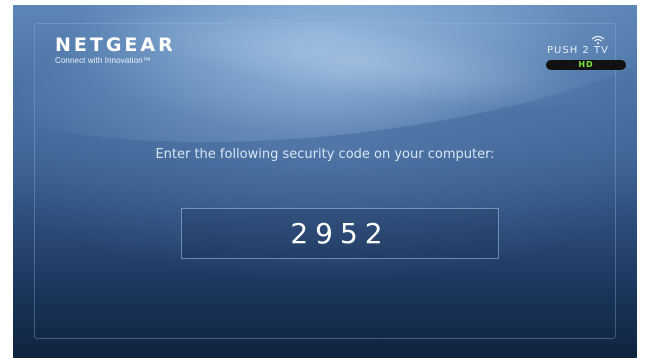  I want to click on security-code-value: 2952, so click(340, 233).